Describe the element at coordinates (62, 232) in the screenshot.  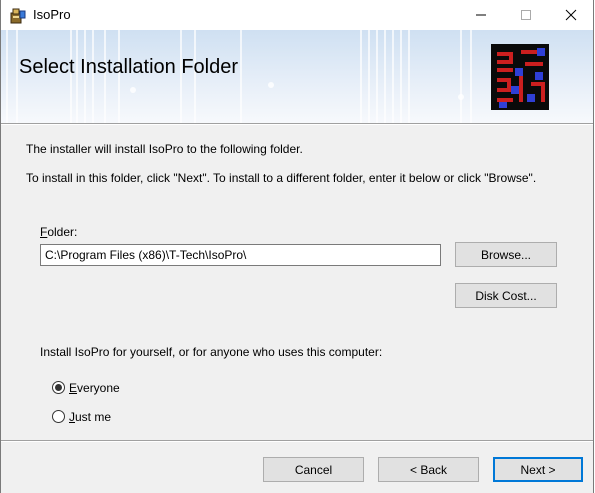
I see `folder-label-text: older:` at that location.